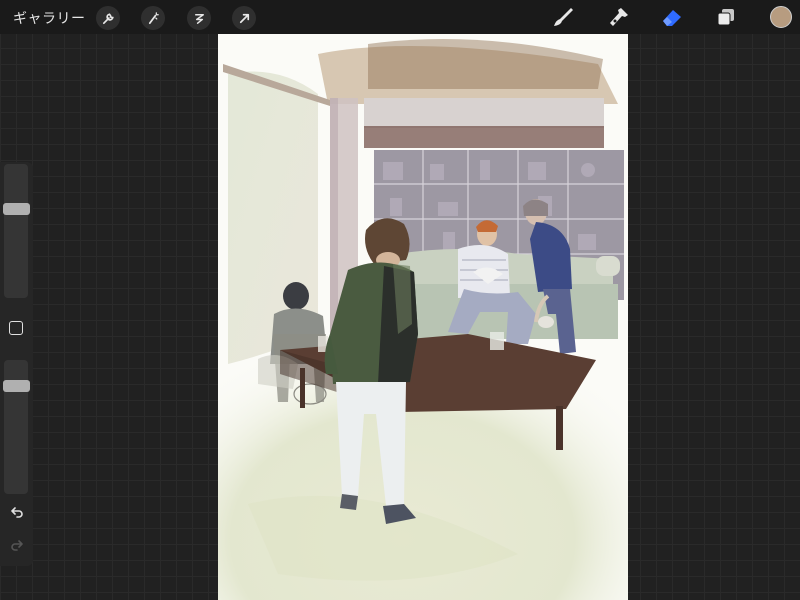 The image size is (800, 600). What do you see at coordinates (199, 18) in the screenshot?
I see `selection-icon` at bounding box center [199, 18].